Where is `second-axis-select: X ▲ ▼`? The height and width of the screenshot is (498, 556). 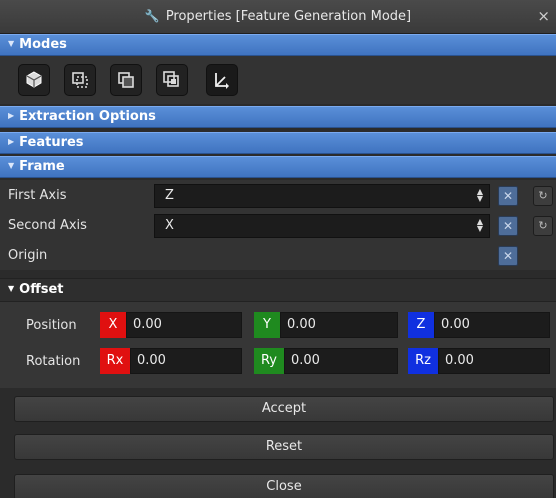
second-axis-select: X ▲ ▼ is located at coordinates (322, 226).